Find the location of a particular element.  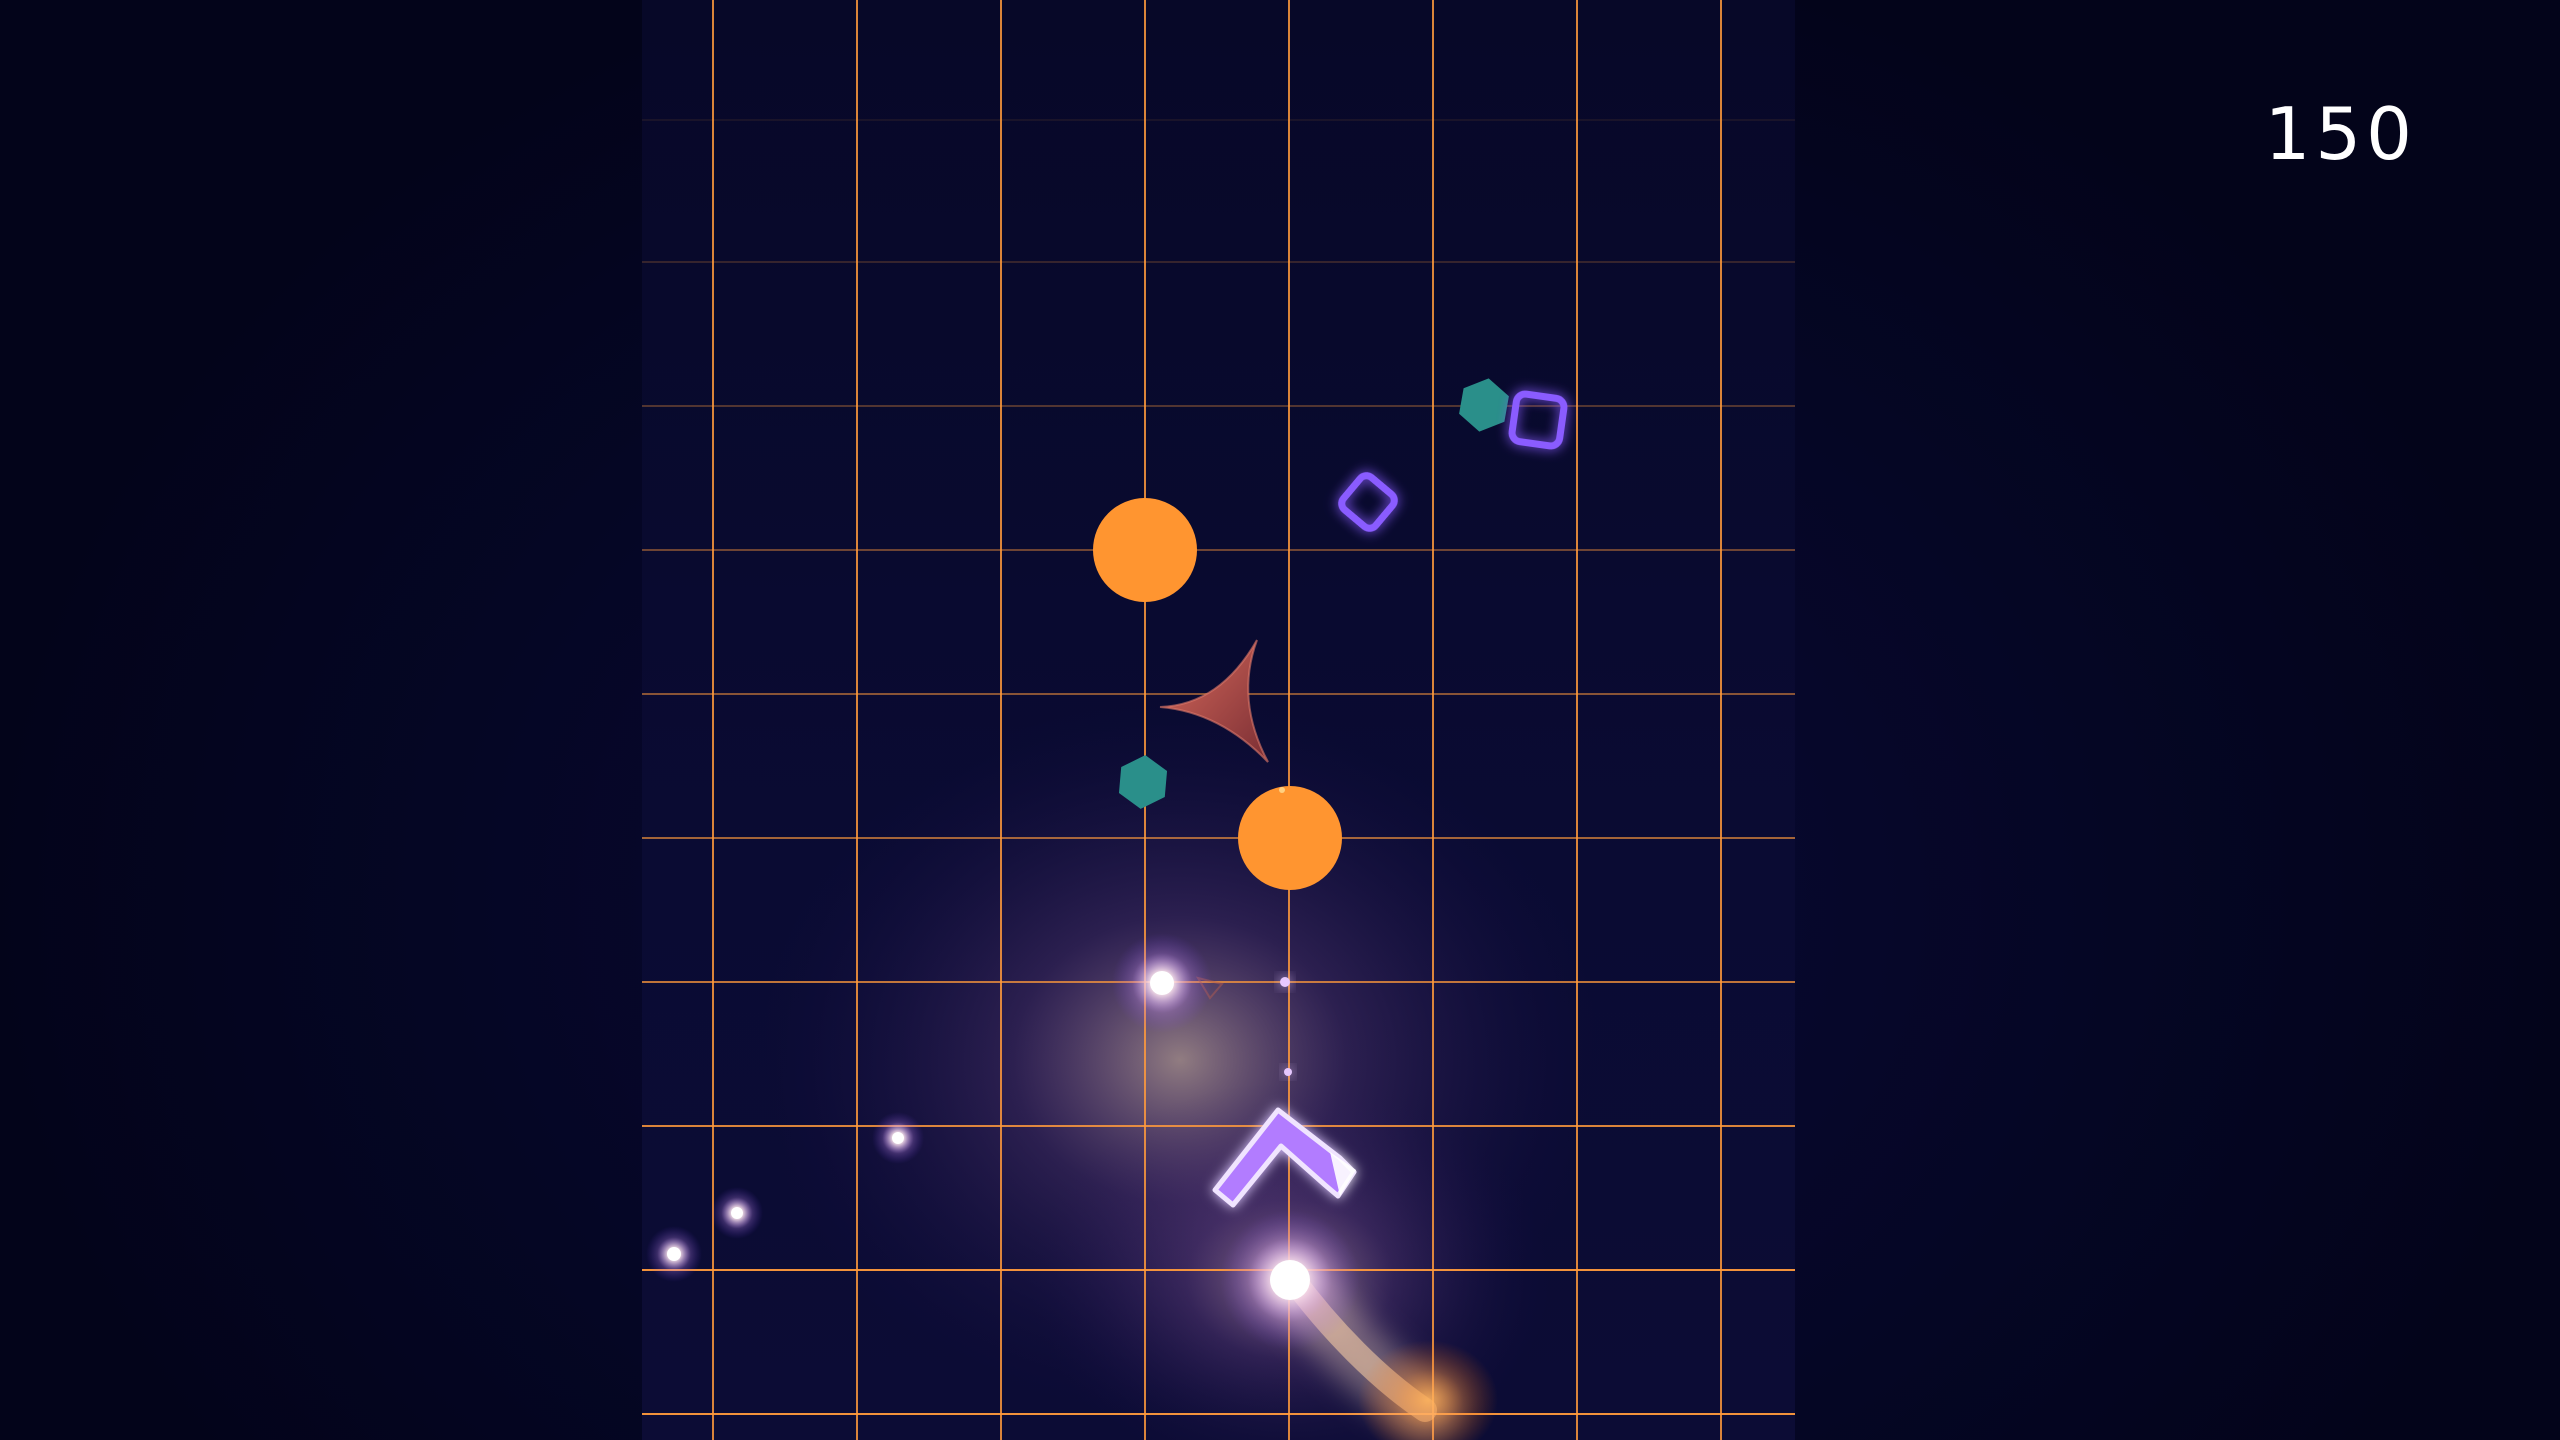

teal-hexagon is located at coordinates (1484, 405).